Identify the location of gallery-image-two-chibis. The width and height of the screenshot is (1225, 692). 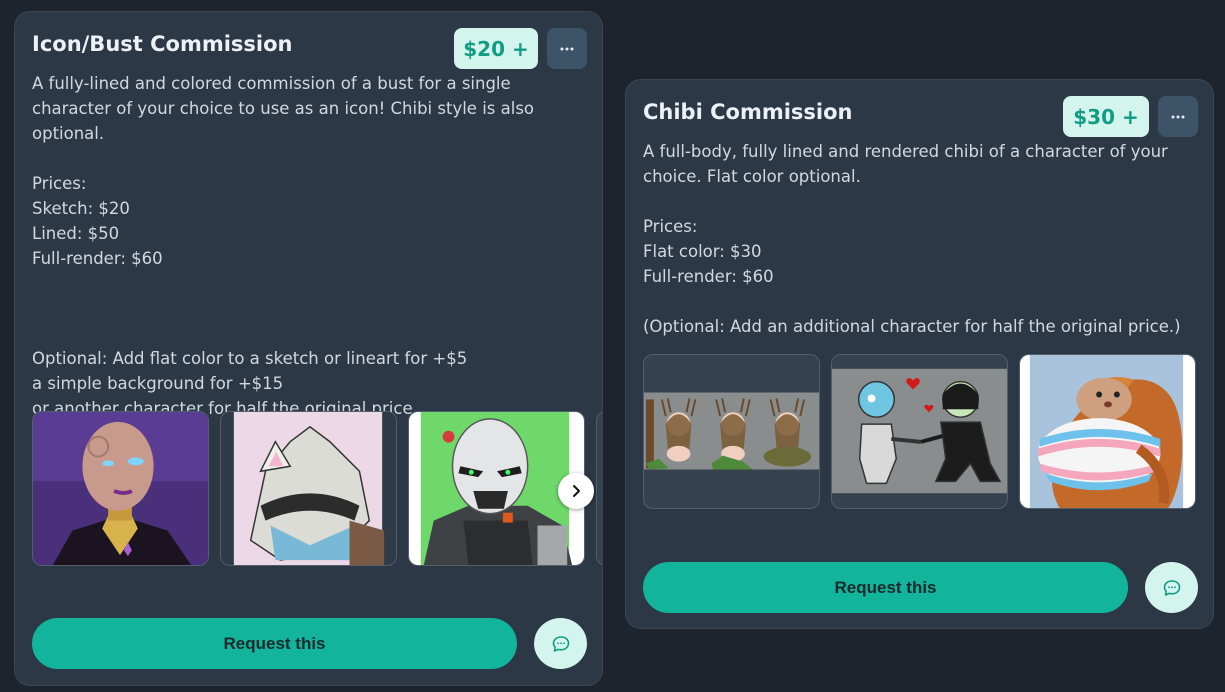
(919, 431).